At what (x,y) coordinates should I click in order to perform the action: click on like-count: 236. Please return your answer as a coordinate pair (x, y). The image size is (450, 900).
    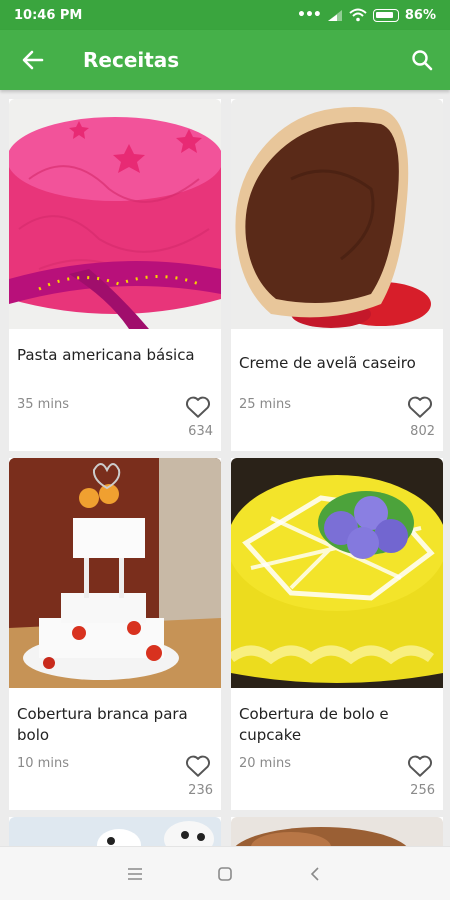
    Looking at the image, I should click on (200, 790).